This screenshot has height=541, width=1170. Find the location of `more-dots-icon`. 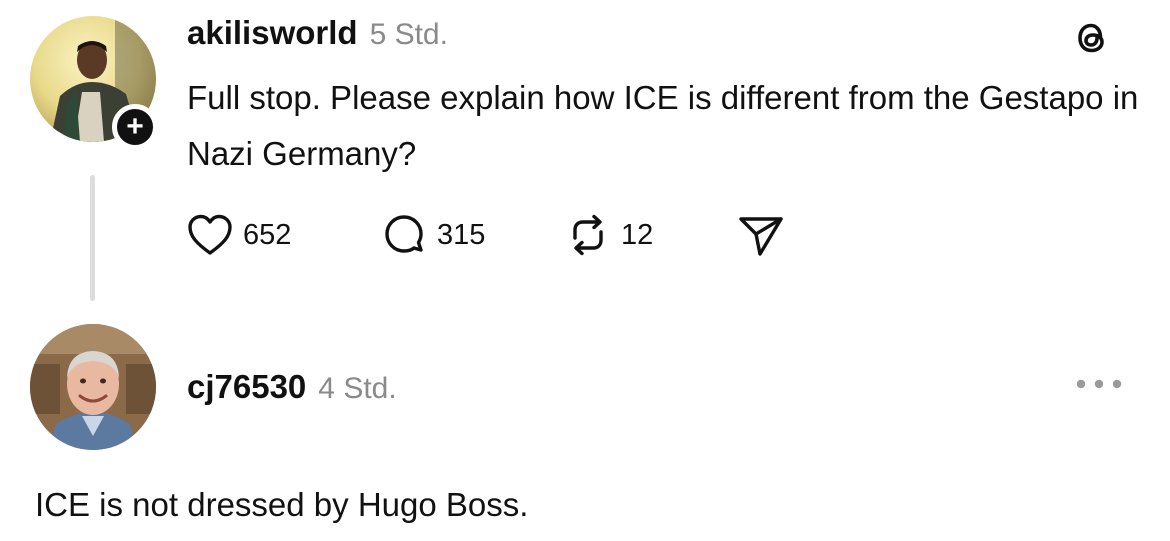

more-dots-icon is located at coordinates (1100, 388).